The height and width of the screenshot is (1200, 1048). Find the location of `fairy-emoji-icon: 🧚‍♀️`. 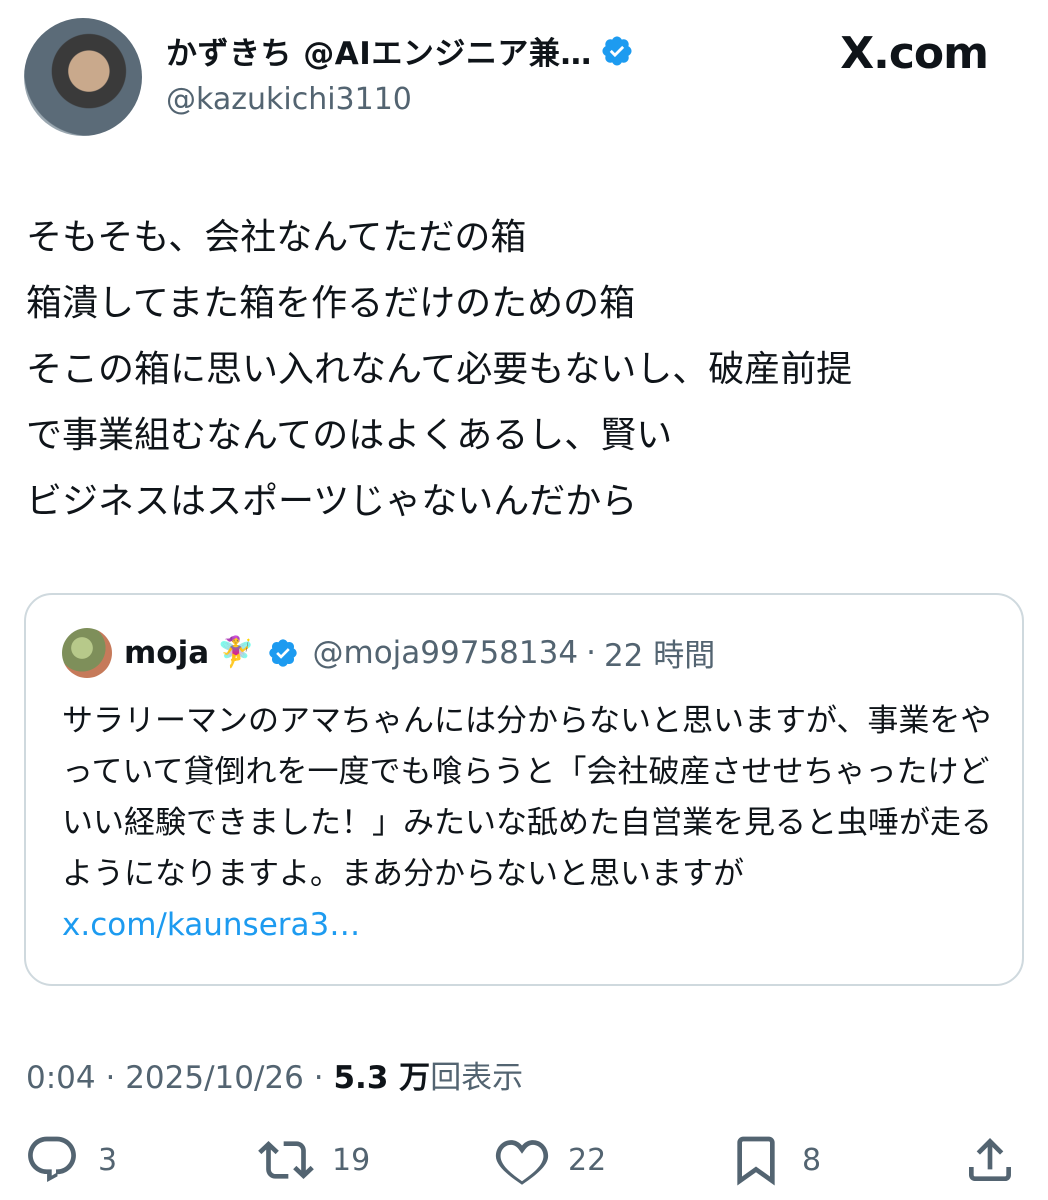

fairy-emoji-icon: 🧚‍♀️ is located at coordinates (236, 652).